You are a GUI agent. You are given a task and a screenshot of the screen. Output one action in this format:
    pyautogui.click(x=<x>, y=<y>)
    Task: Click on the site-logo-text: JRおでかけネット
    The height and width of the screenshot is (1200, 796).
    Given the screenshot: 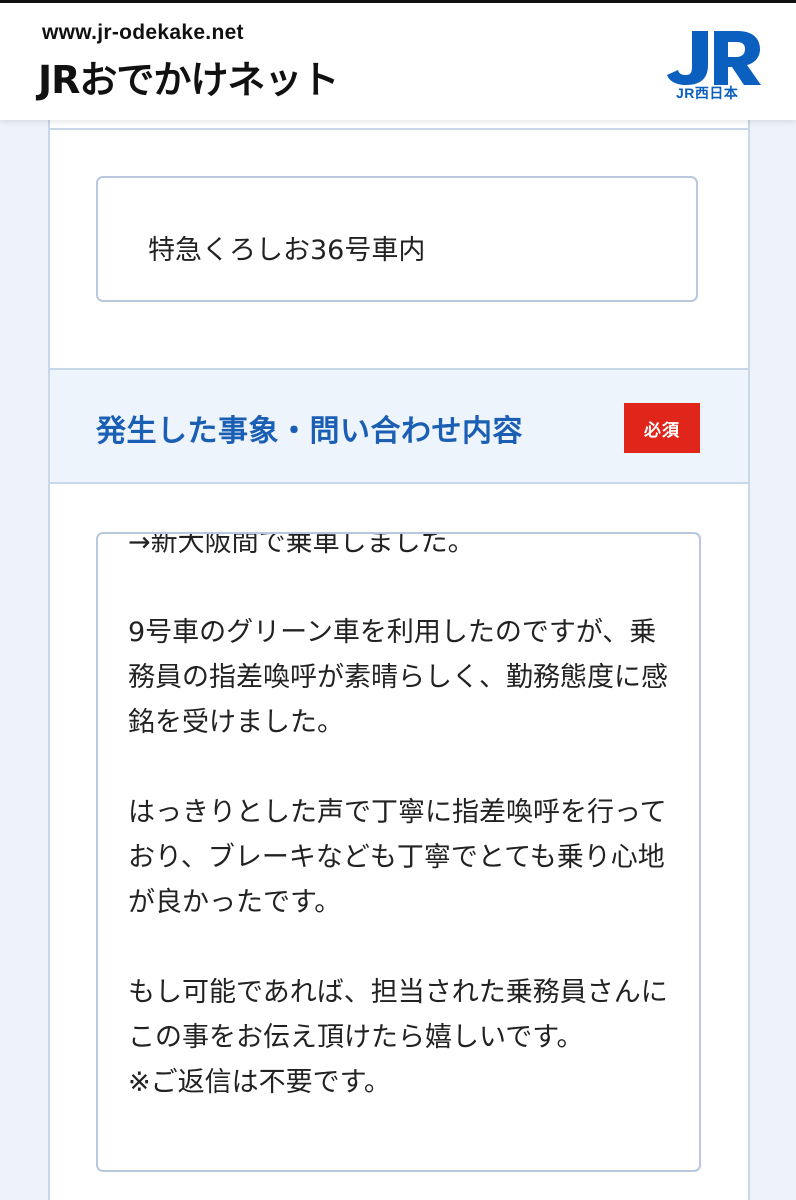 What is the action you would take?
    pyautogui.click(x=188, y=79)
    